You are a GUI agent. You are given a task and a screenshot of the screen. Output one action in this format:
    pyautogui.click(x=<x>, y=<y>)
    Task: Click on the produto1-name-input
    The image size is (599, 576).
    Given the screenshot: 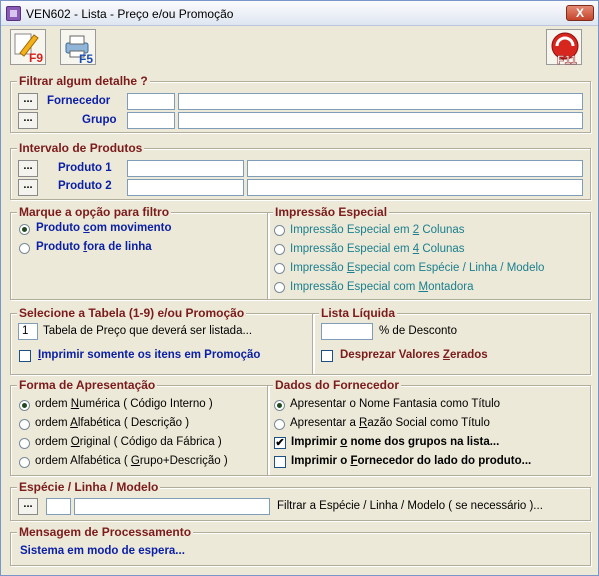 What is the action you would take?
    pyautogui.click(x=415, y=168)
    